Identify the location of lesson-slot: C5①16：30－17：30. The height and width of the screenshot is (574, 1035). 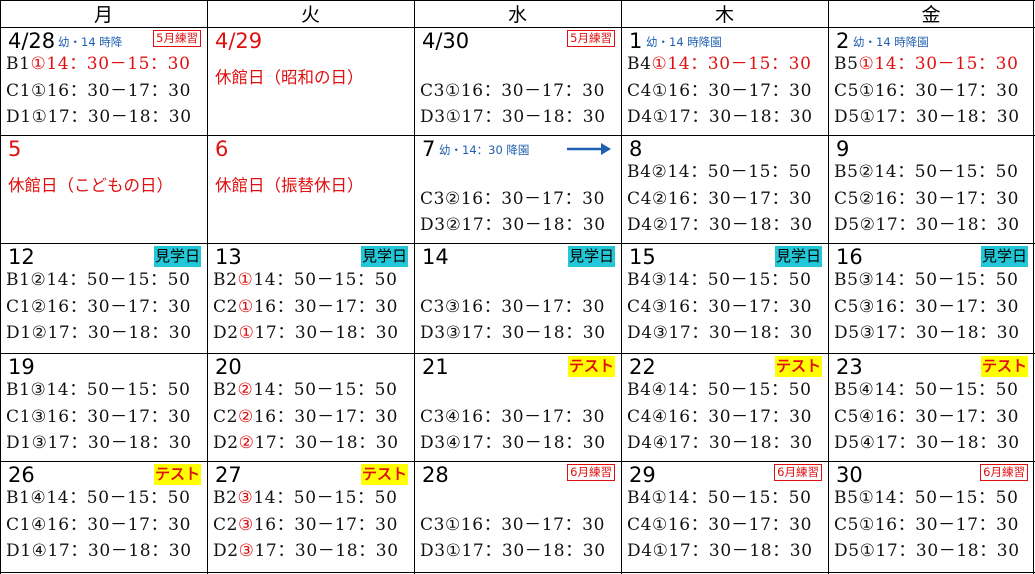
(926, 91).